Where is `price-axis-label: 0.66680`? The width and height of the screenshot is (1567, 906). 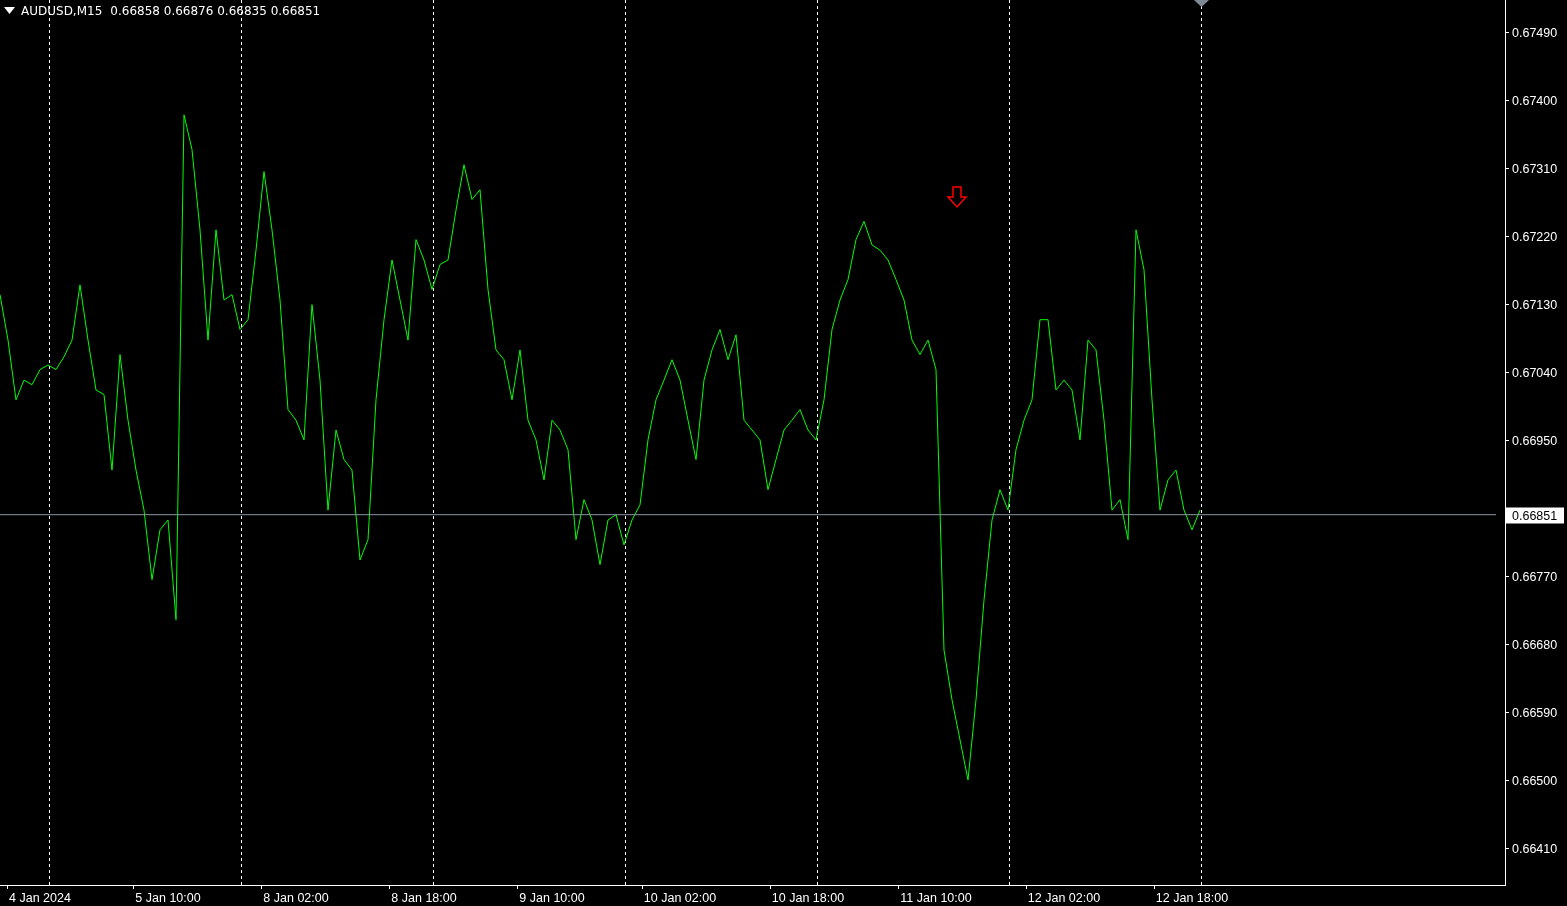 price-axis-label: 0.66680 is located at coordinates (1535, 644).